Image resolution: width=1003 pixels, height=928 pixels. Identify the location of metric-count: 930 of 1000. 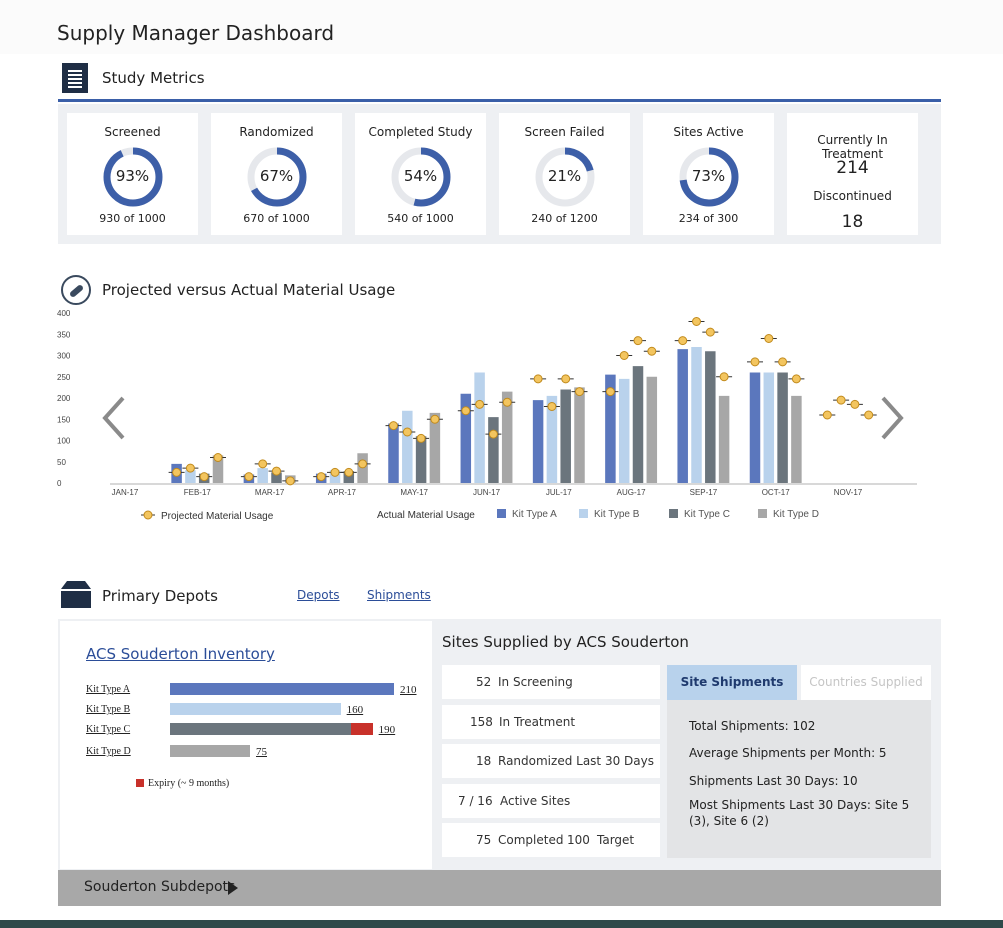
(132, 218).